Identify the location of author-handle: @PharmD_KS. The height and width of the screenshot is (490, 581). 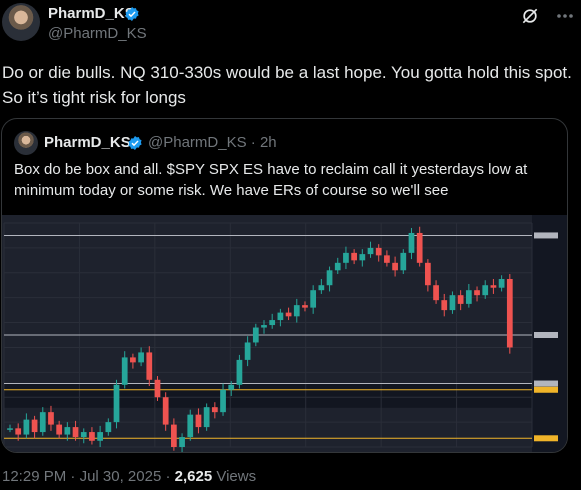
(97, 33).